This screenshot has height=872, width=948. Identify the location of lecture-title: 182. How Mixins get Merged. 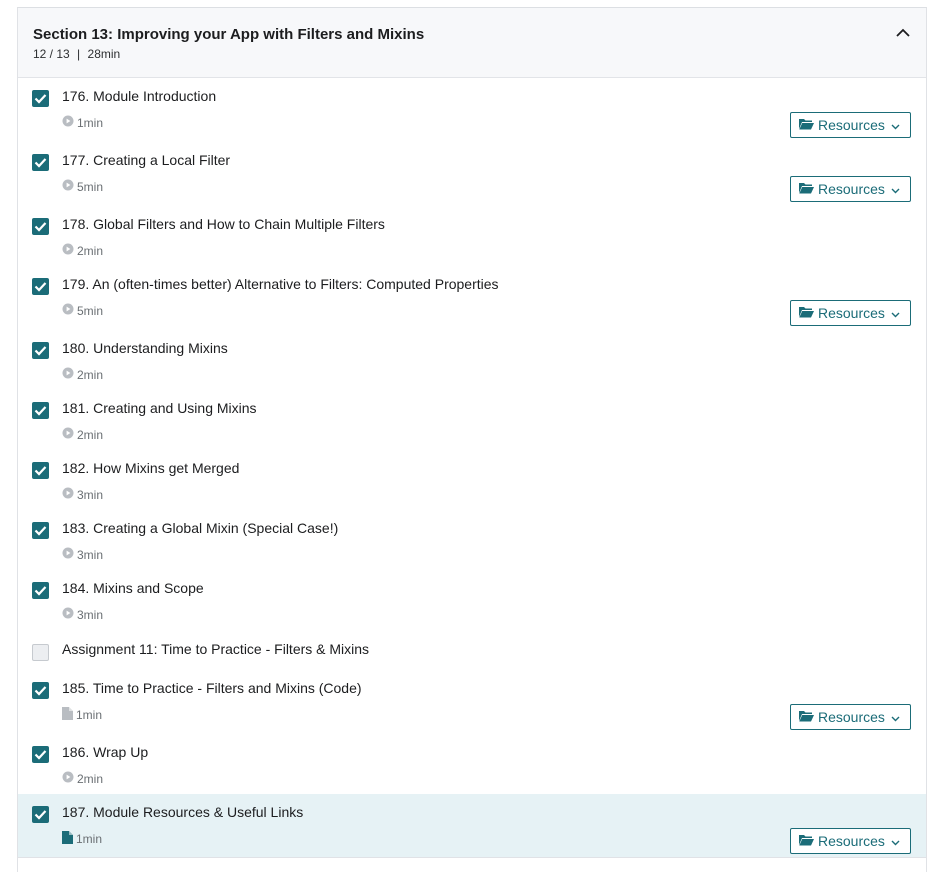
(150, 468).